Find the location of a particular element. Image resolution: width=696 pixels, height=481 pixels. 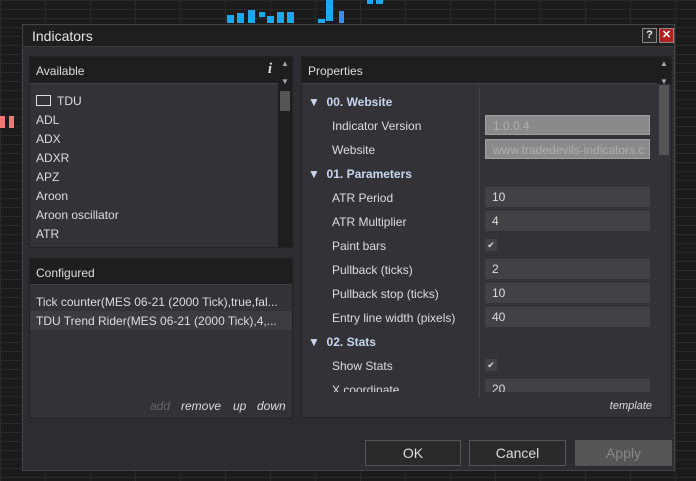

template-link: template is located at coordinates (631, 406).